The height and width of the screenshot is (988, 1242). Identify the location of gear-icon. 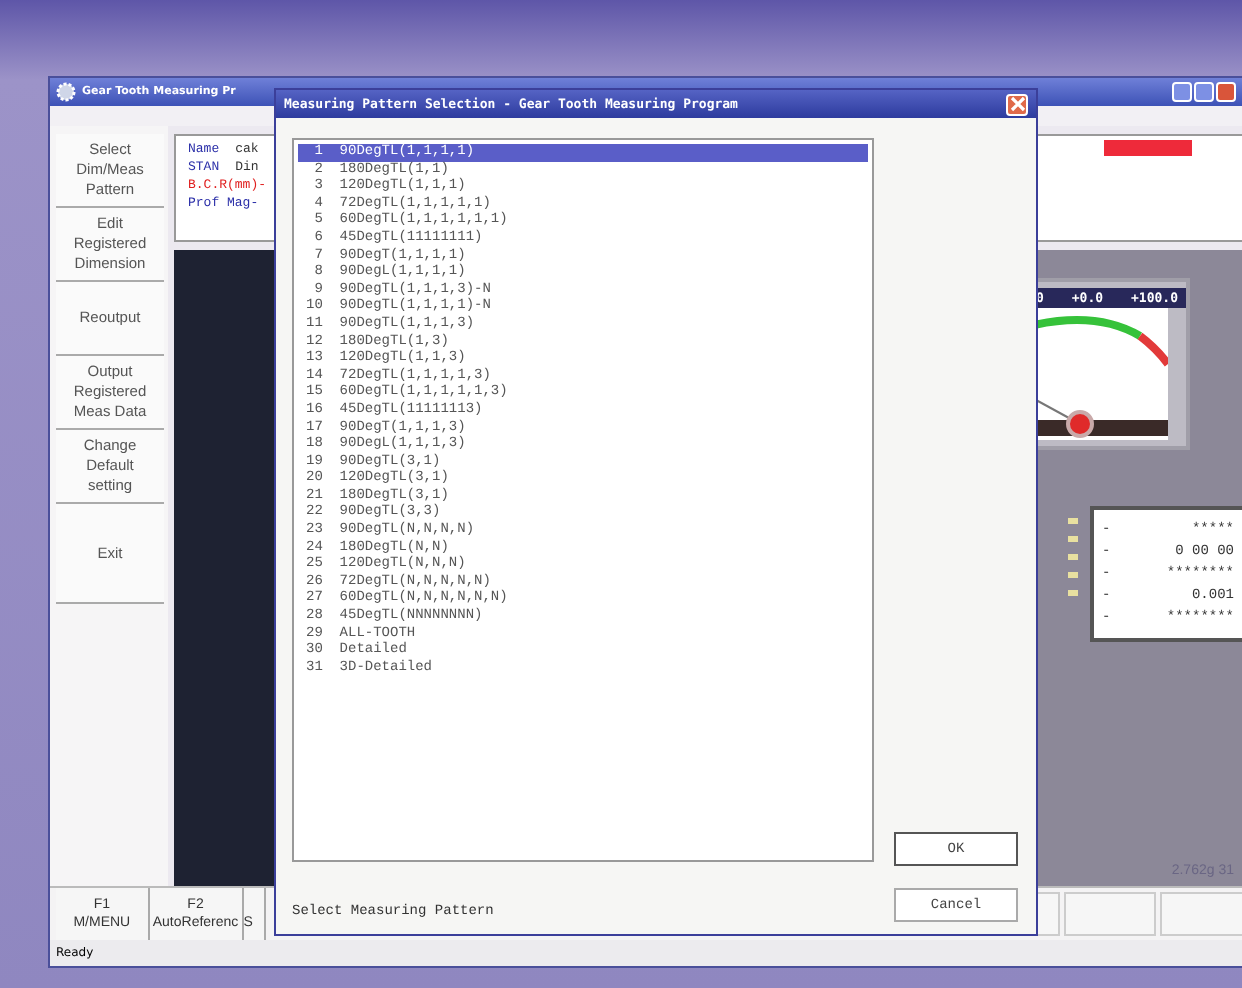
(66, 92).